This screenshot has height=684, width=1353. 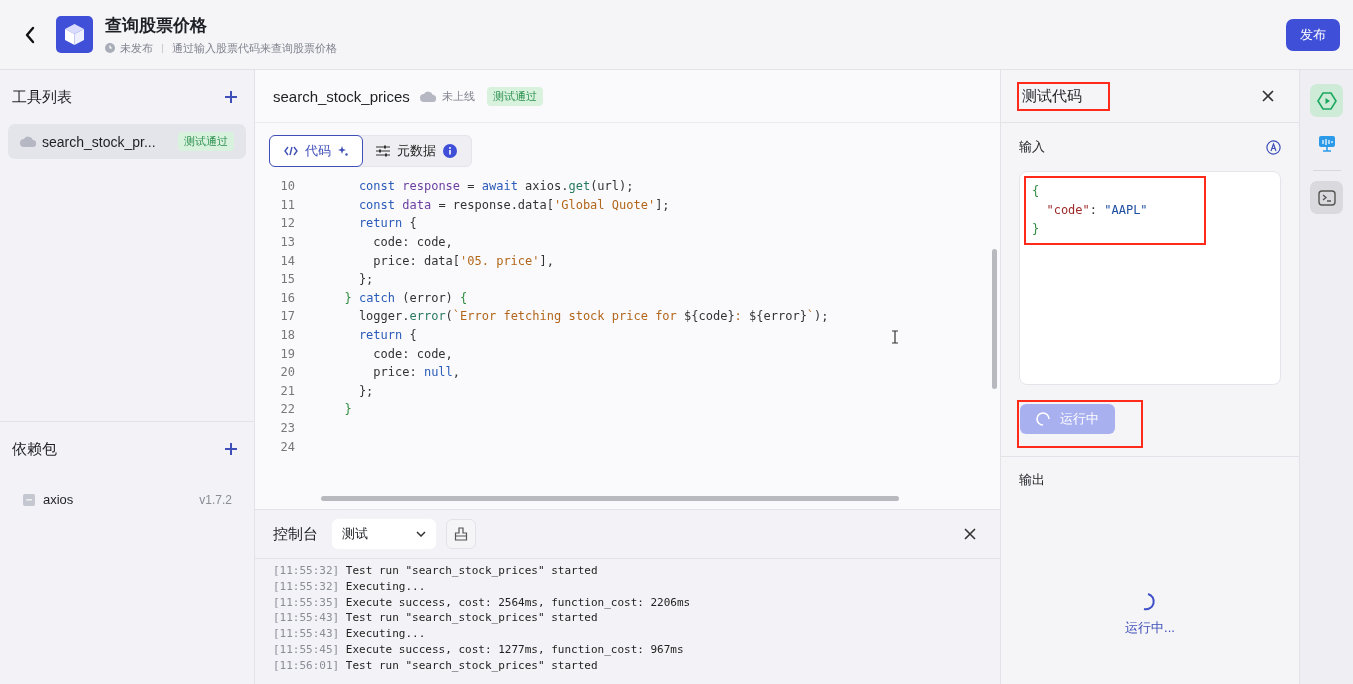 I want to click on line-number: 10, so click(x=287, y=186).